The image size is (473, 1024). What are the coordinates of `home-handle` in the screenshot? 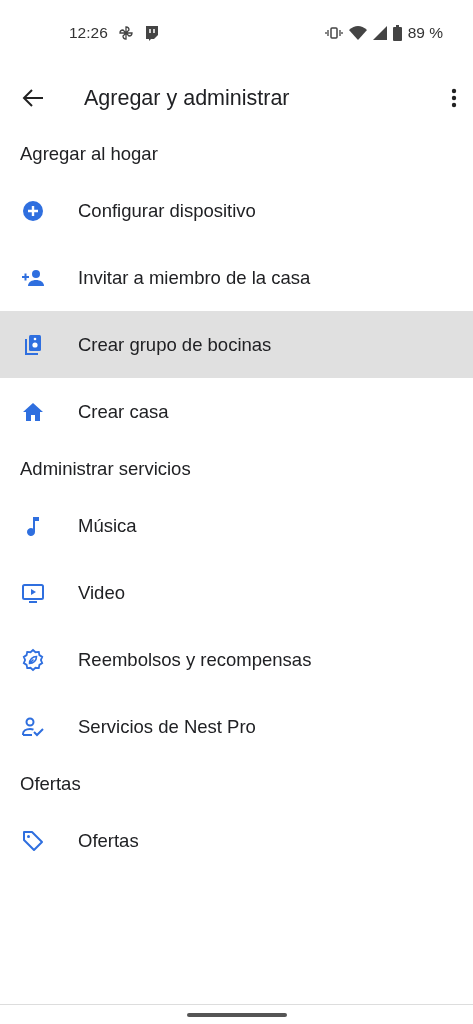 It's located at (236, 1015).